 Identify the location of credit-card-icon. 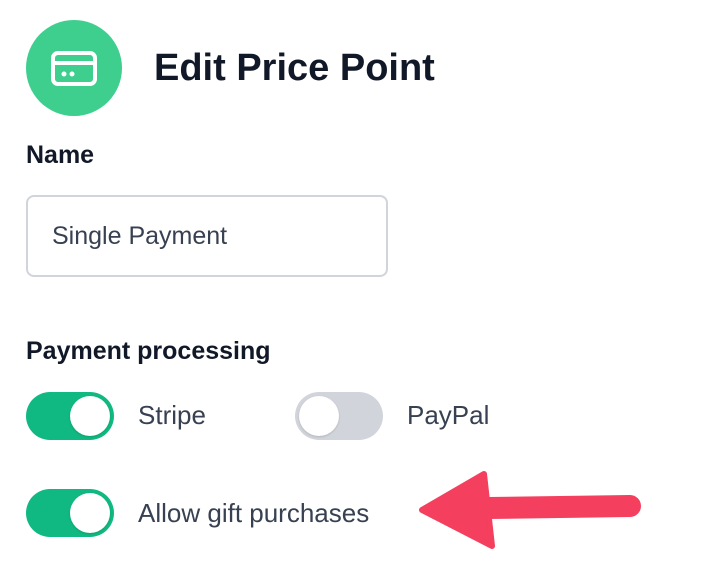
(74, 68).